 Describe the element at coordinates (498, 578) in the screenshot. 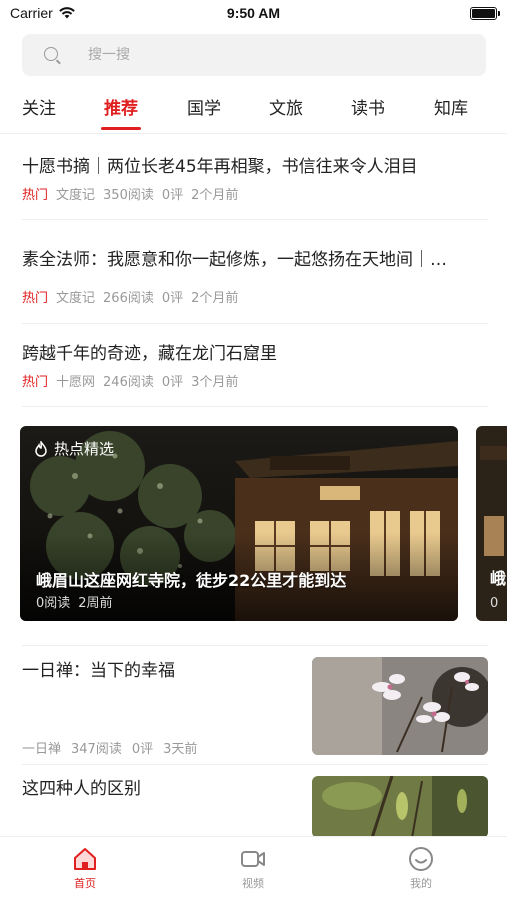

I see `featured-next-title: 峨` at that location.